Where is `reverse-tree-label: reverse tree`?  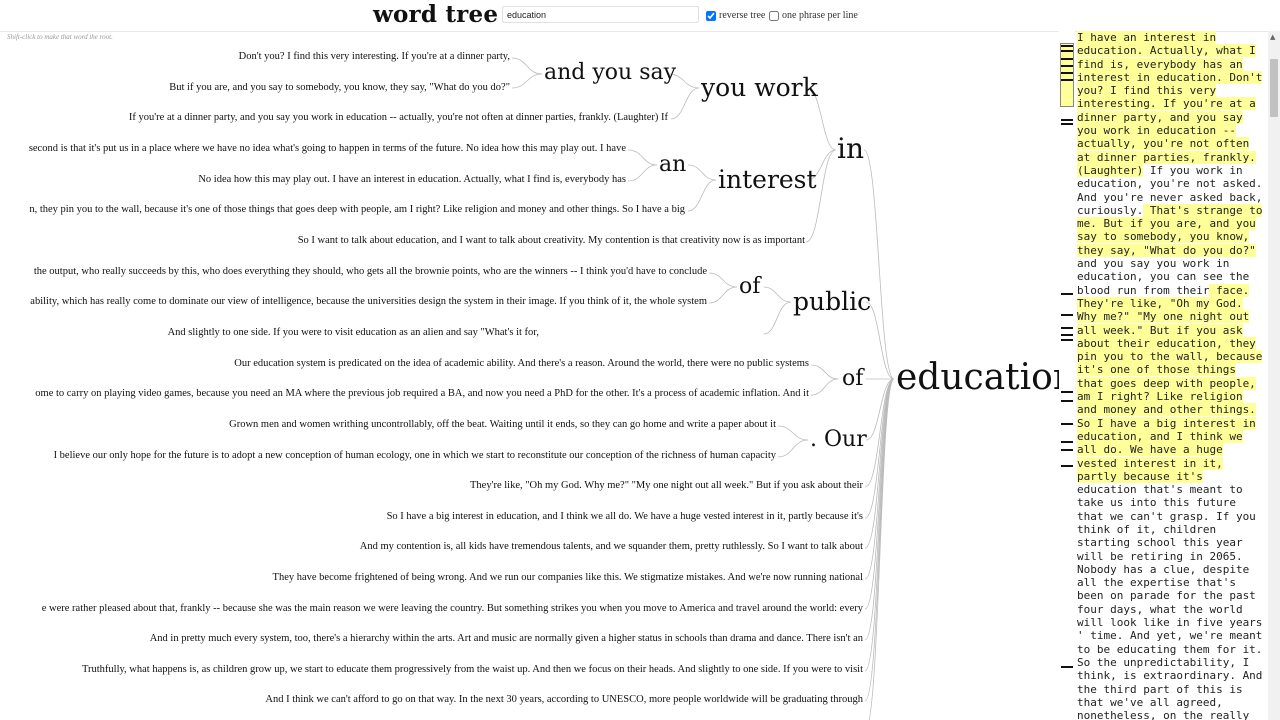 reverse-tree-label: reverse tree is located at coordinates (742, 15).